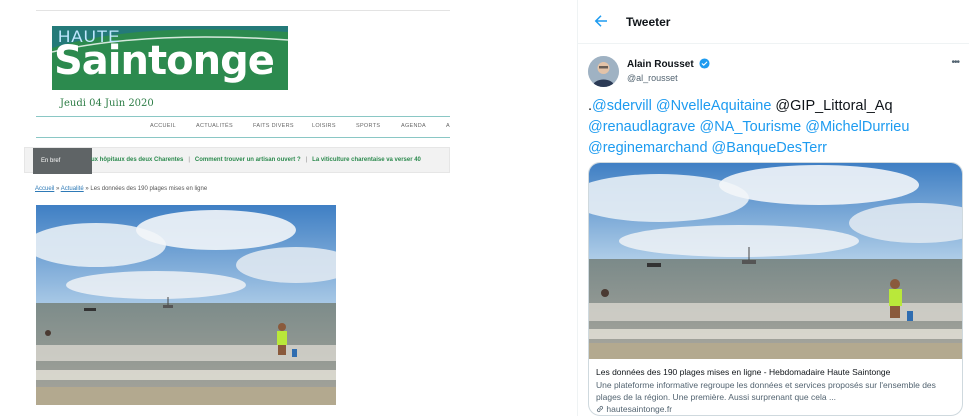 This screenshot has height=416, width=969. What do you see at coordinates (164, 61) in the screenshot?
I see `logo-text-saintonge: Saintonge` at bounding box center [164, 61].